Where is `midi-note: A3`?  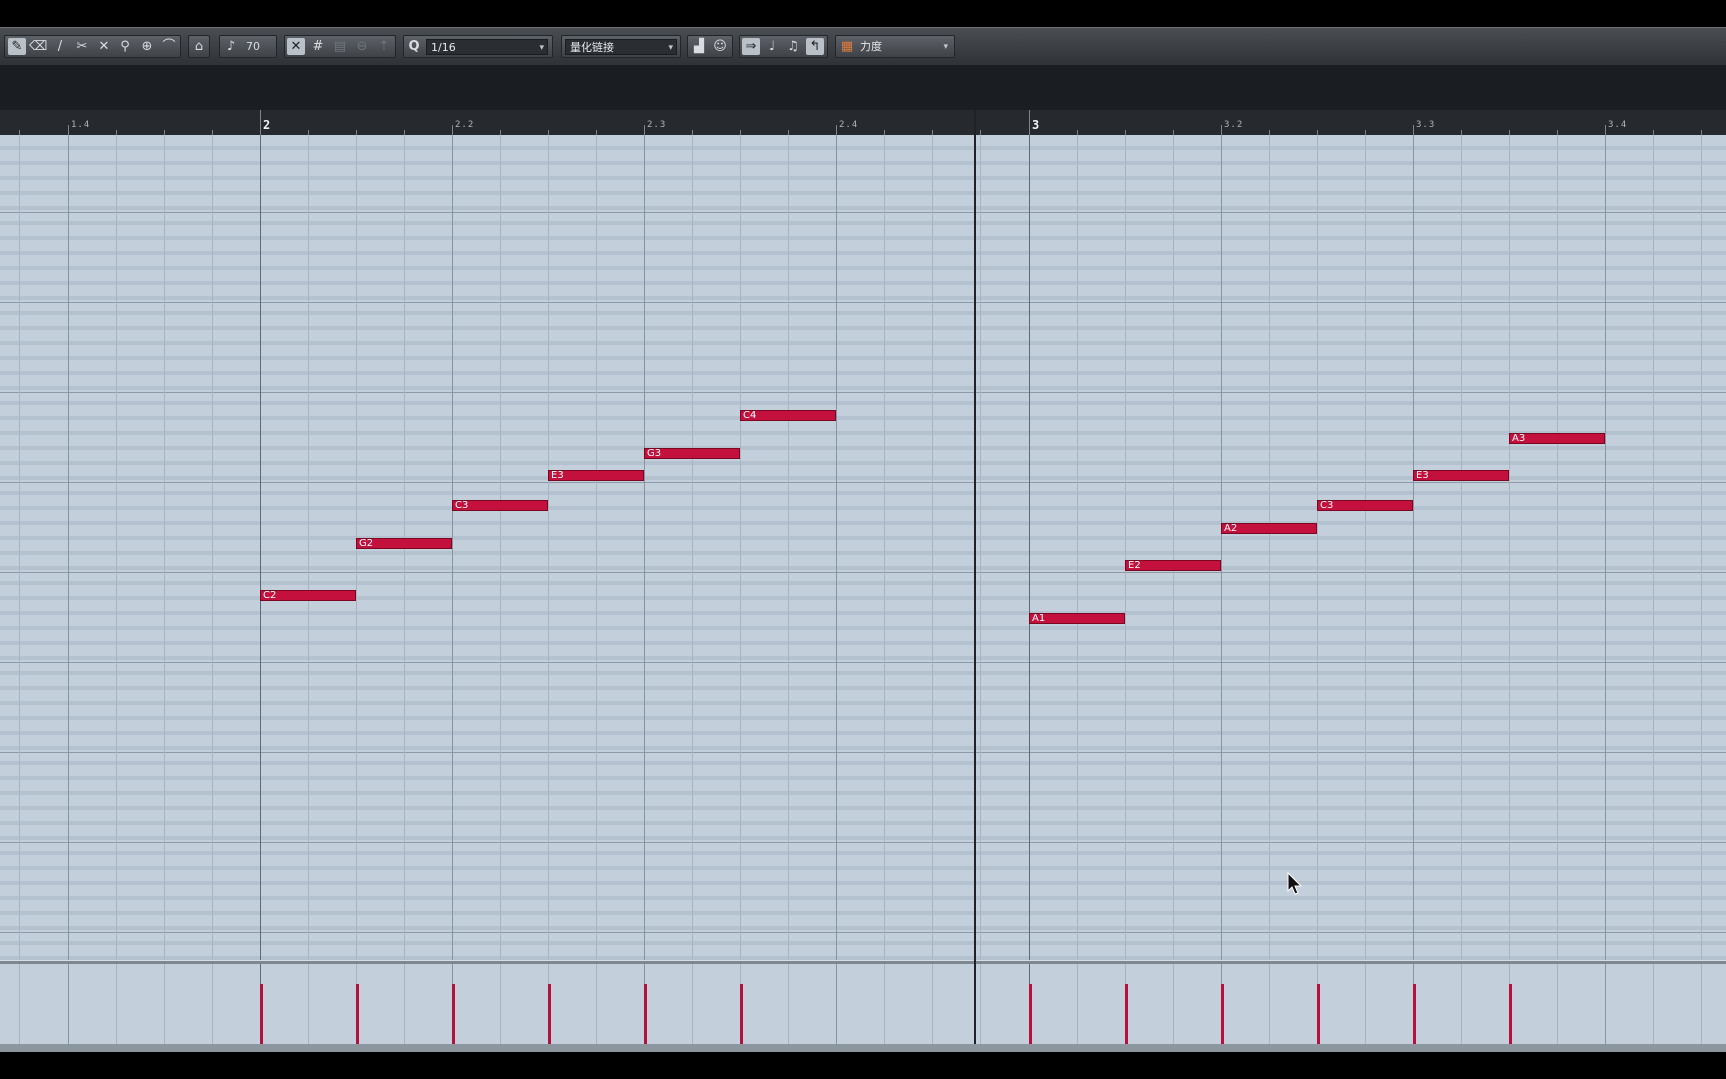 midi-note: A3 is located at coordinates (1557, 438).